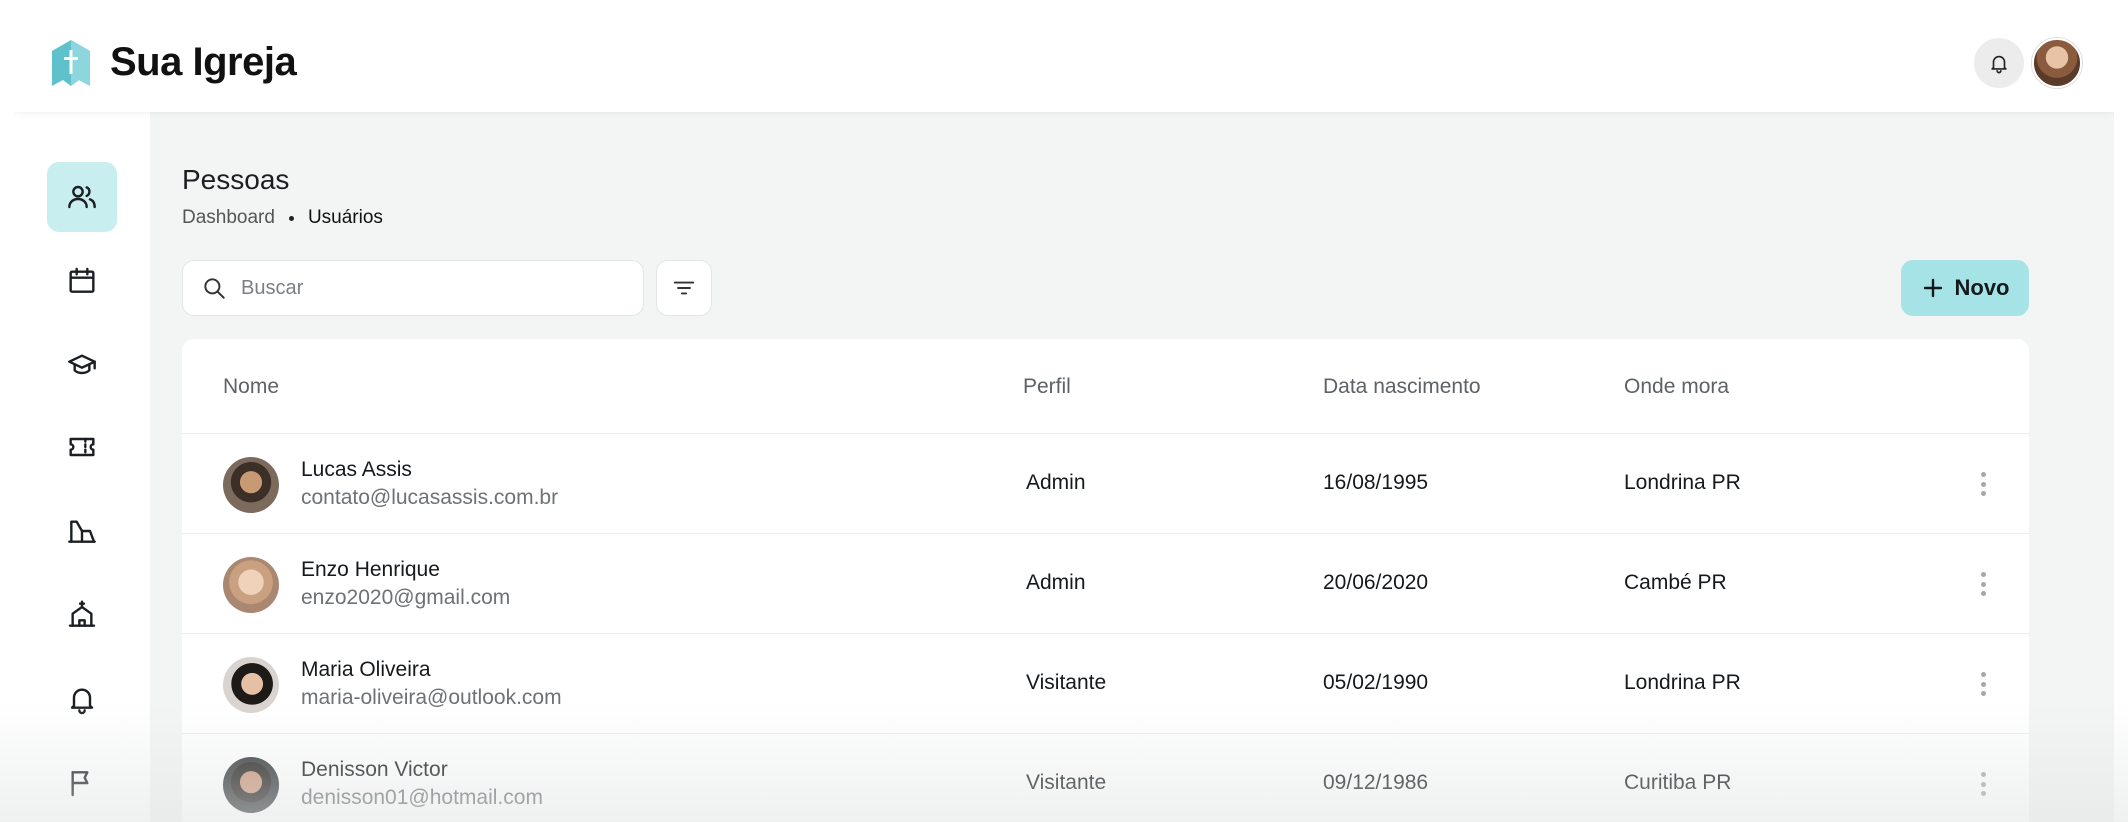 The image size is (2128, 822). I want to click on building-icon, so click(82, 531).